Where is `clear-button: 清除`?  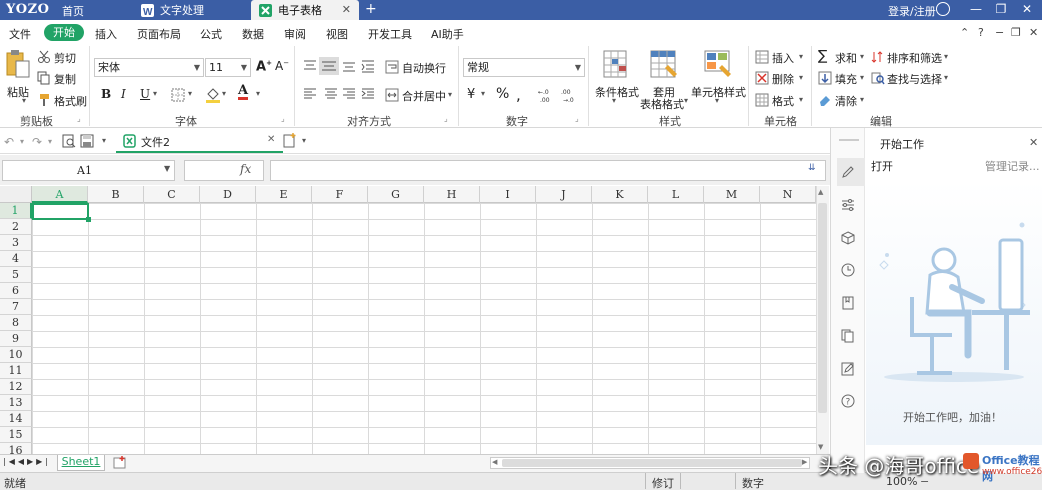 clear-button: 清除 is located at coordinates (846, 101).